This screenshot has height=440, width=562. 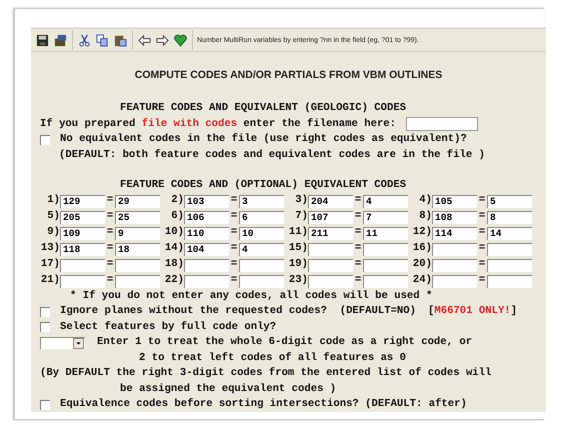 I want to click on equivalent-code-field: 9, so click(x=137, y=233).